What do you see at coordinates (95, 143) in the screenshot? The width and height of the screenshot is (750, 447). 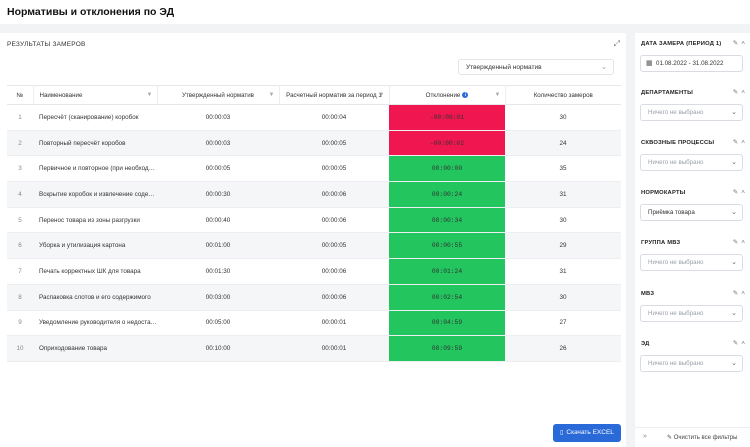 I see `row-name: Повторный пересчёт коробов` at bounding box center [95, 143].